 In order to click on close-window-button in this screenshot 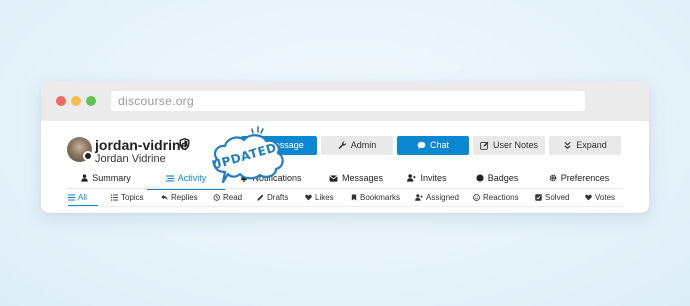, I will do `click(61, 101)`.